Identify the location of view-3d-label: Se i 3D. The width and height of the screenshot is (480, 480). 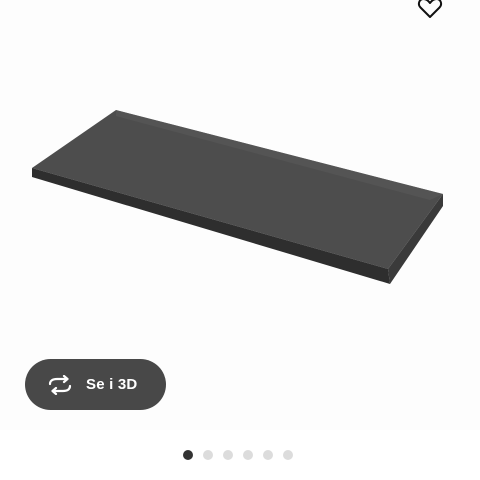
(112, 384).